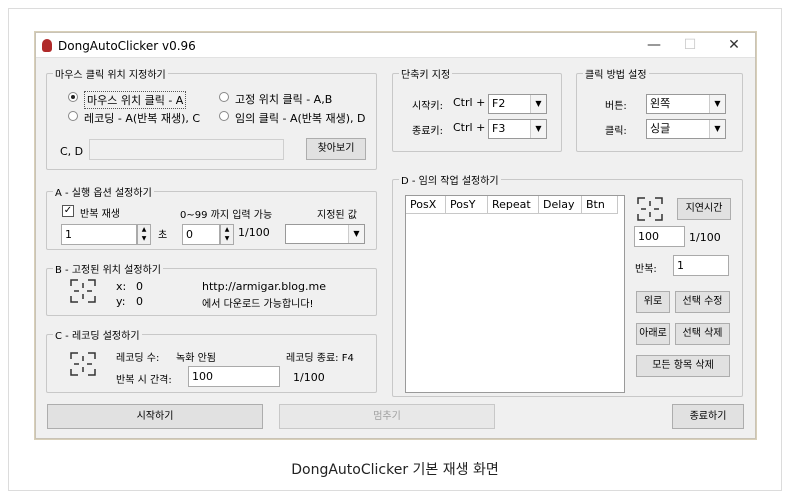  Describe the element at coordinates (234, 376) in the screenshot. I see `repeat-interval-input: 100` at that location.